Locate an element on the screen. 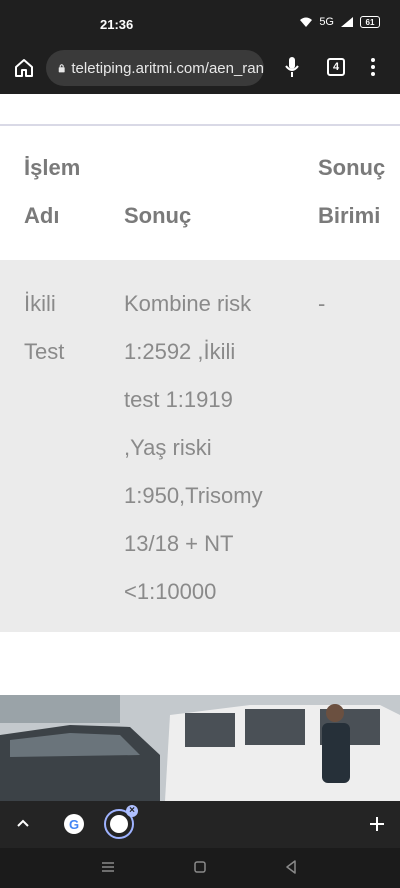  bottom-tab-bar: G × is located at coordinates (200, 824).